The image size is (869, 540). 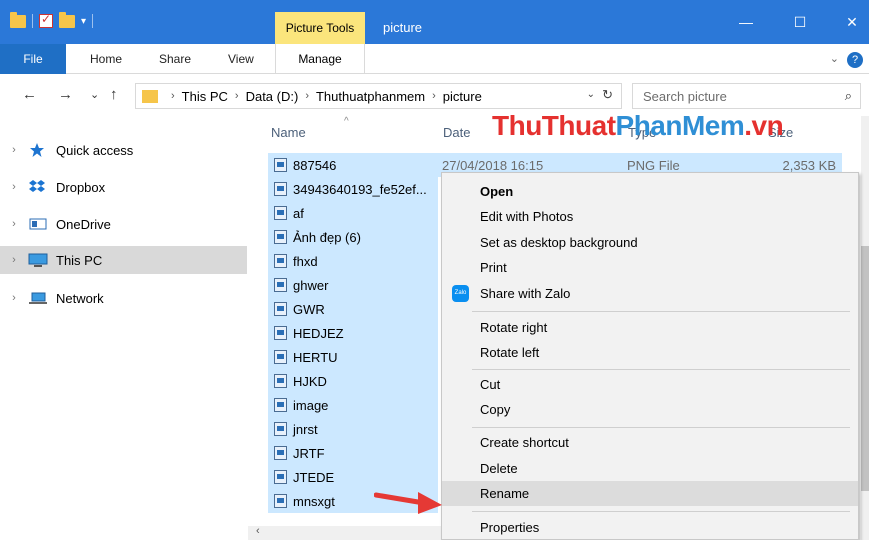 What do you see at coordinates (205, 96) in the screenshot?
I see `breadcrumb-this-pc: This PC` at bounding box center [205, 96].